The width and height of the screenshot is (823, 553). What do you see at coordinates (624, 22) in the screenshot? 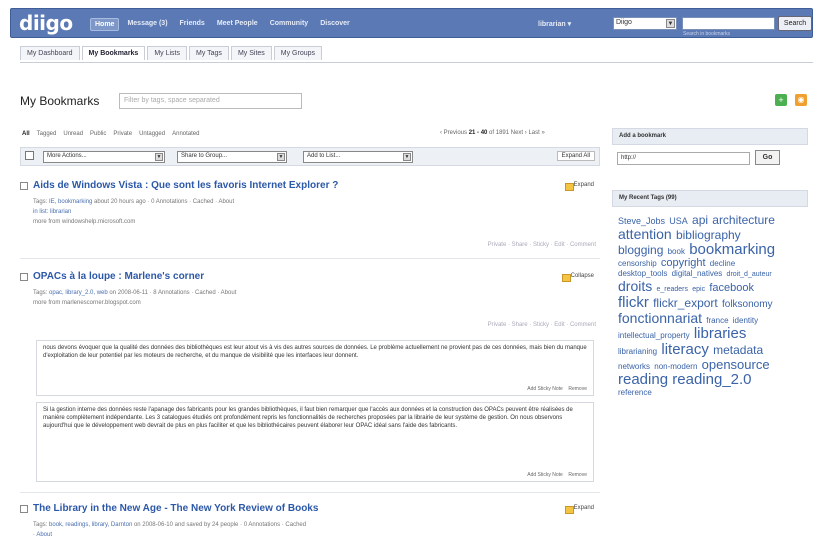
I see `search-scope-value: Diigo` at bounding box center [624, 22].